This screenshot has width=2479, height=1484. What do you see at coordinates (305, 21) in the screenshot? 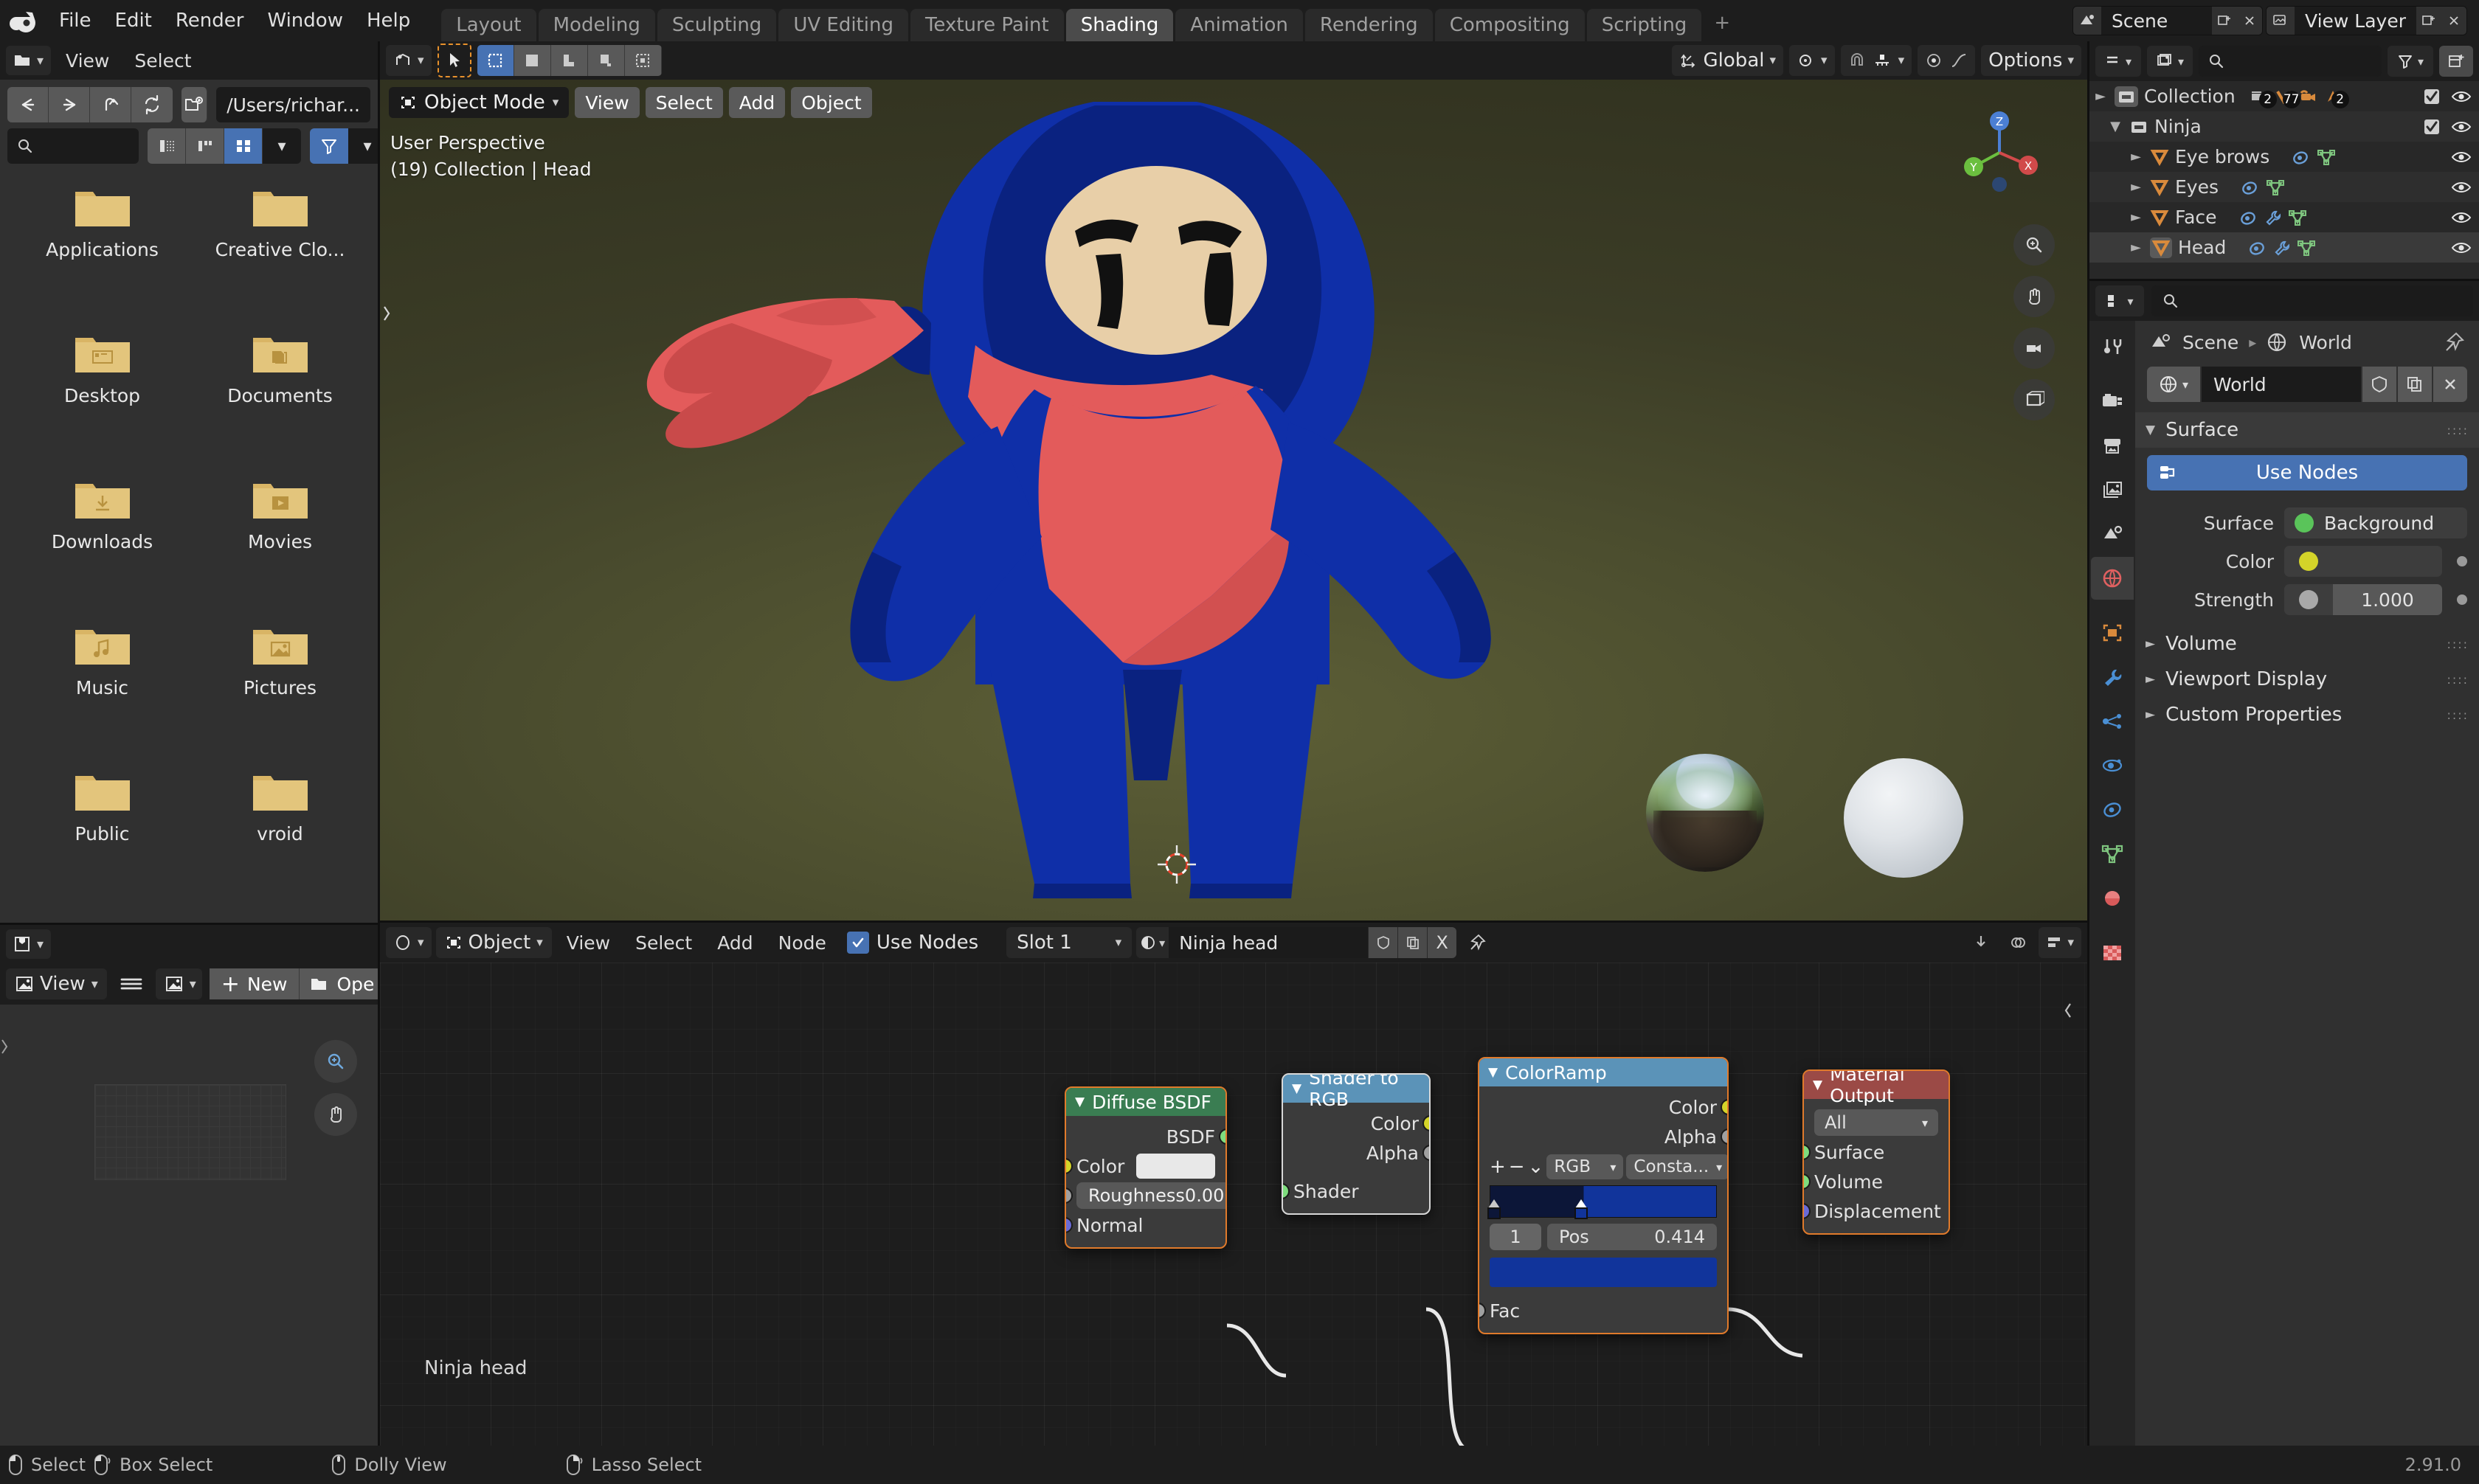
I see `menu-window: Window` at bounding box center [305, 21].